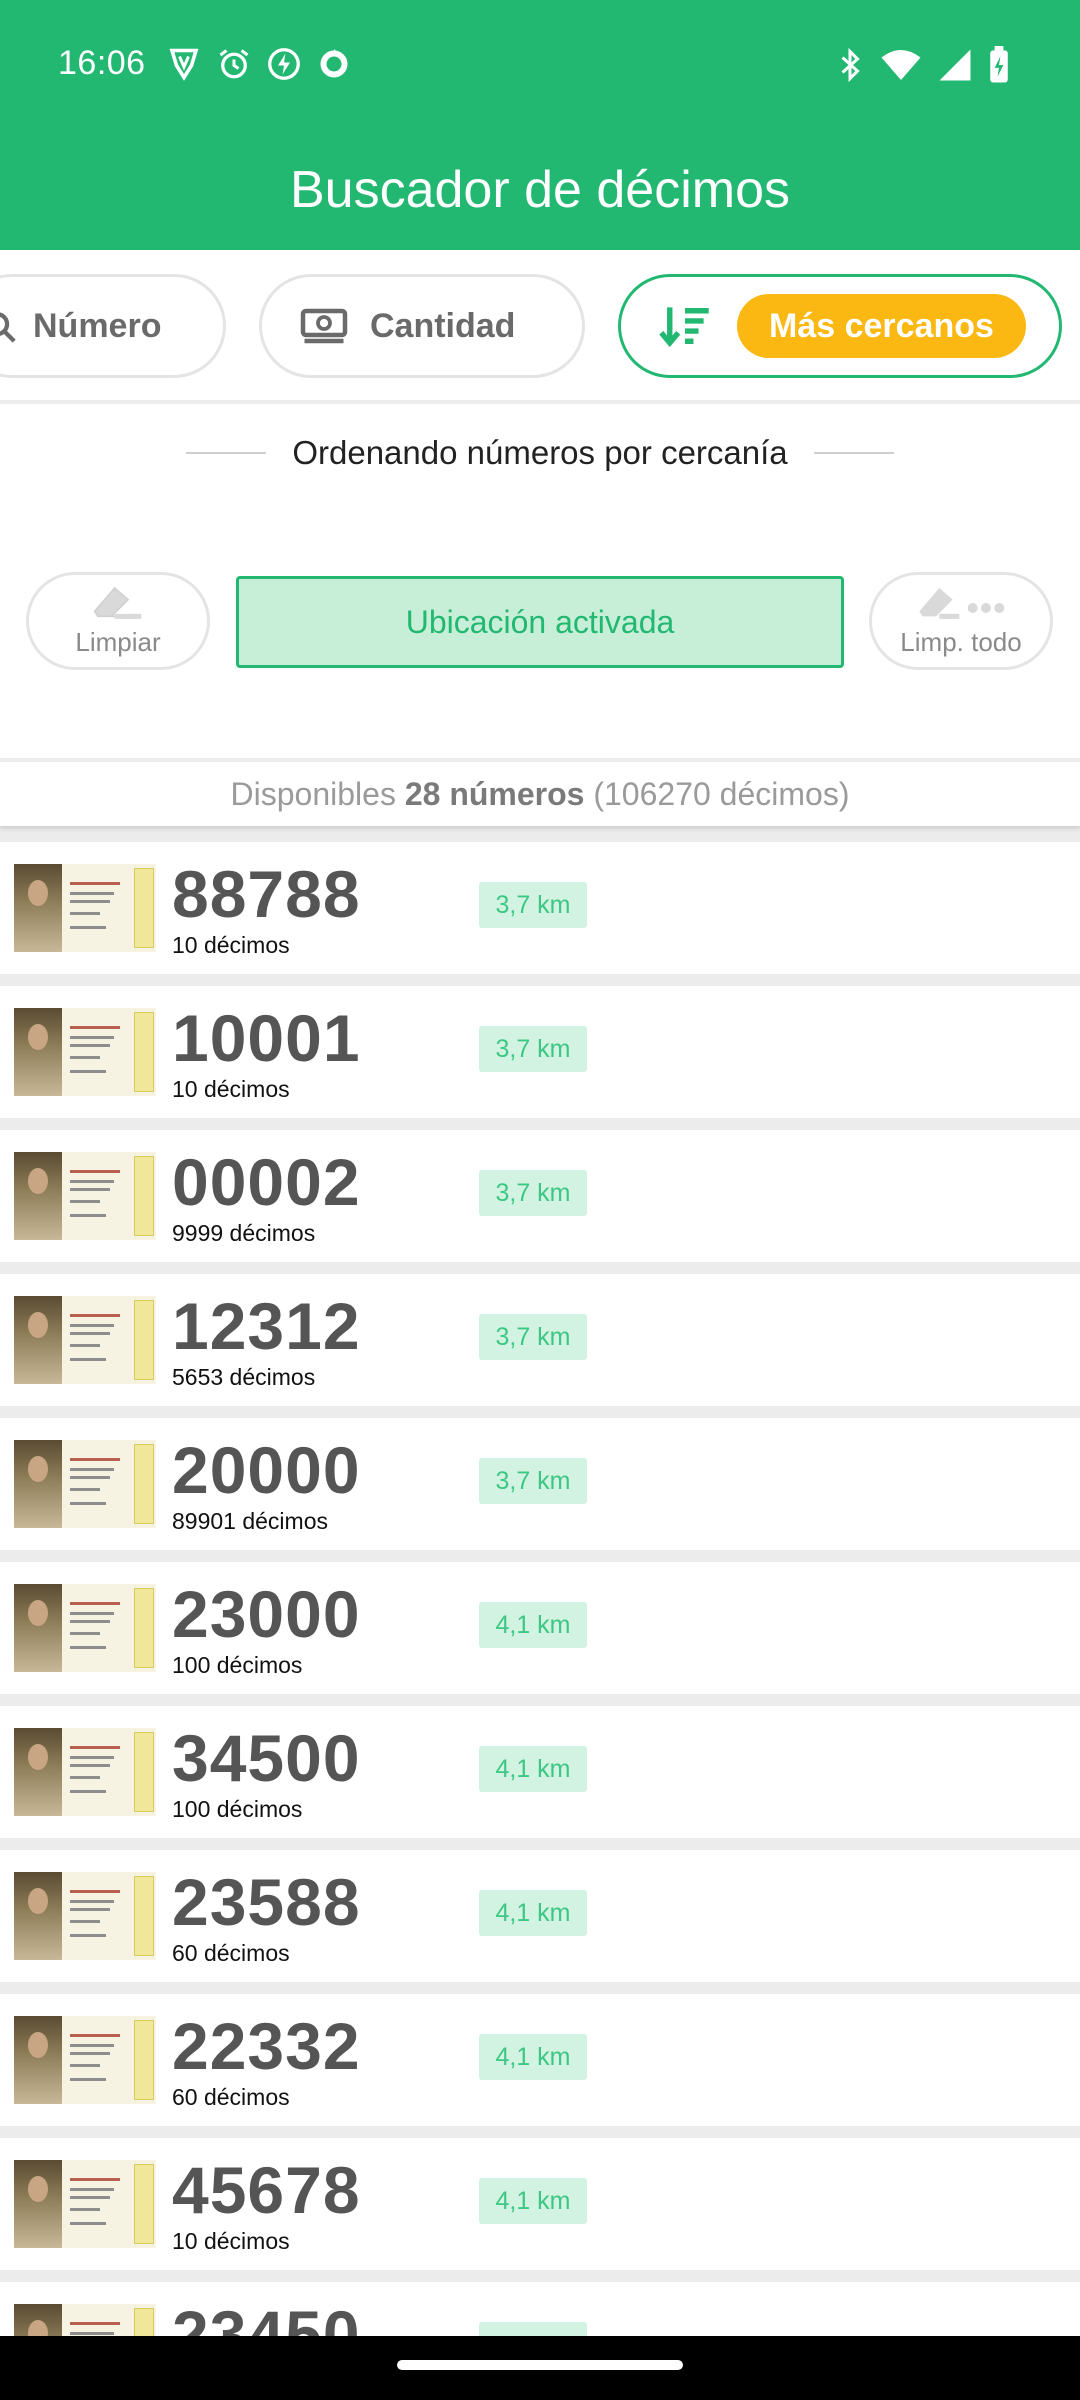 This screenshot has height=2400, width=1080. What do you see at coordinates (234, 64) in the screenshot?
I see `alarm-icon` at bounding box center [234, 64].